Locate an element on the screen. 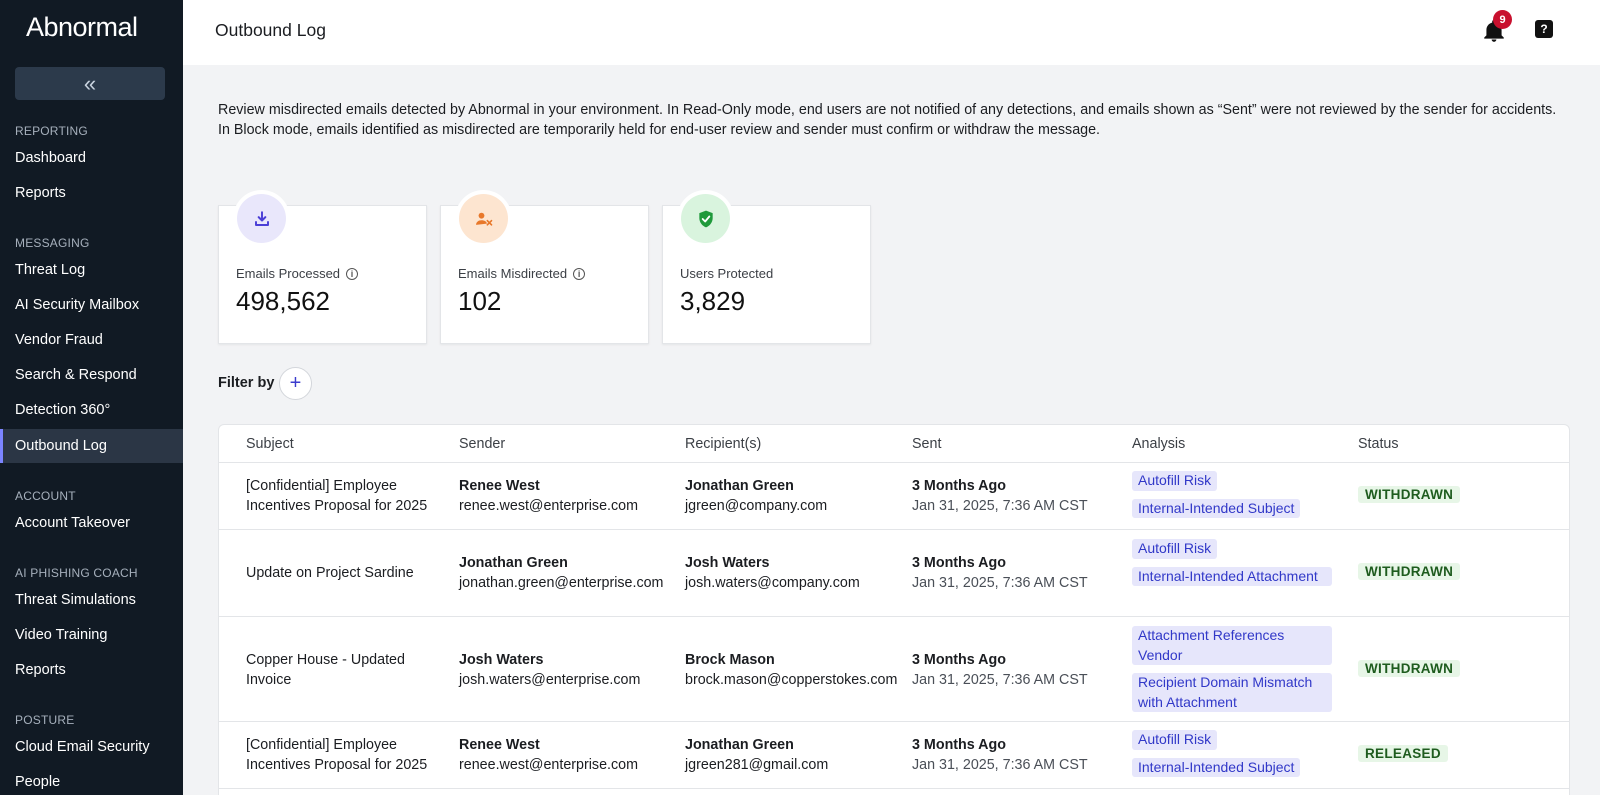 This screenshot has width=1600, height=795. row-subject: Copper House - Updated Invoice is located at coordinates (325, 670).